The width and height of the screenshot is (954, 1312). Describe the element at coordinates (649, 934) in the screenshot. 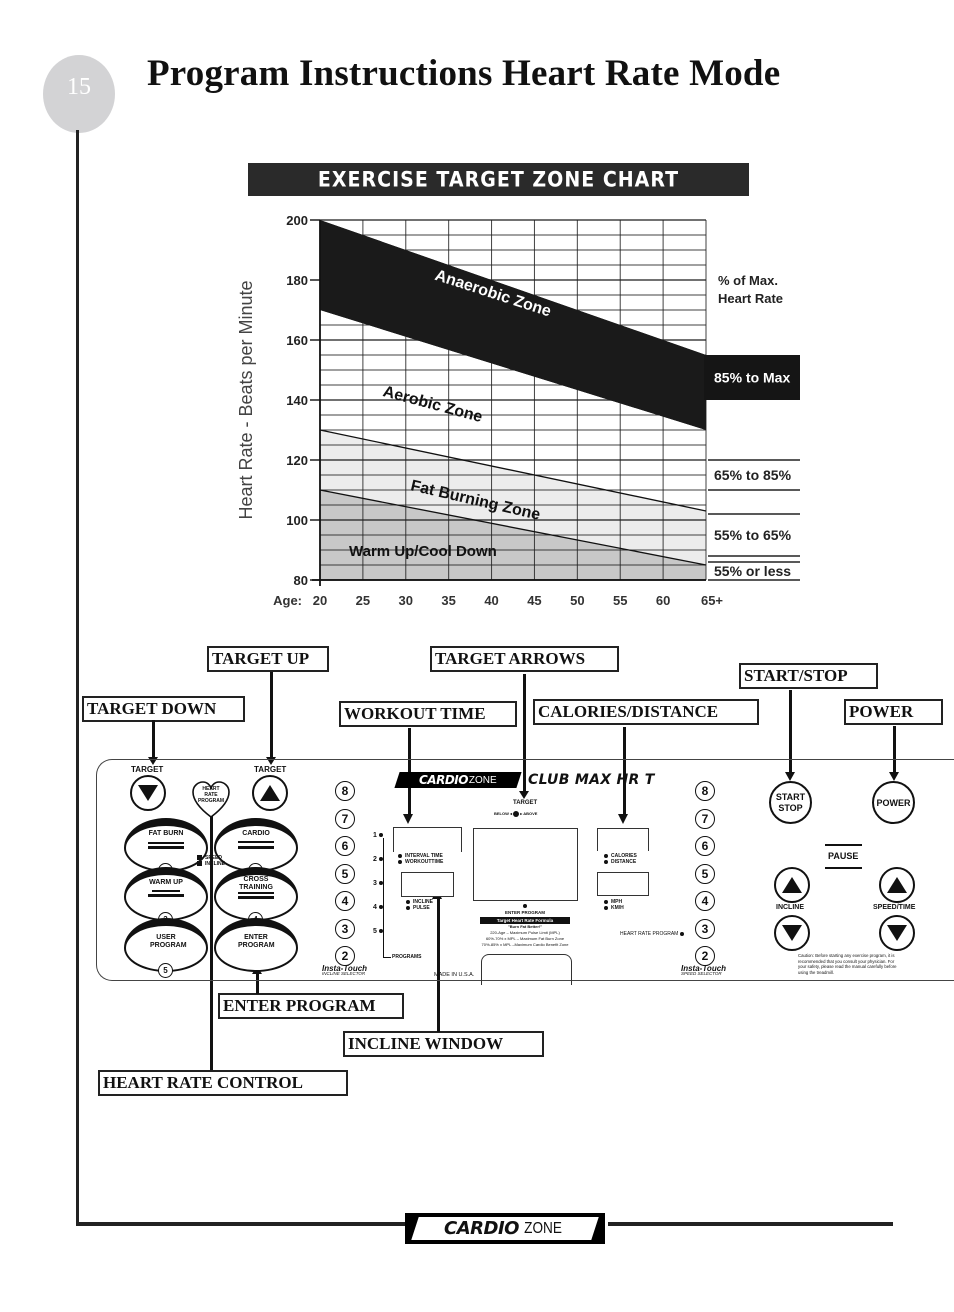

I see `heart-rate-program-indicator-label: HEART RATE PROGRAM` at that location.